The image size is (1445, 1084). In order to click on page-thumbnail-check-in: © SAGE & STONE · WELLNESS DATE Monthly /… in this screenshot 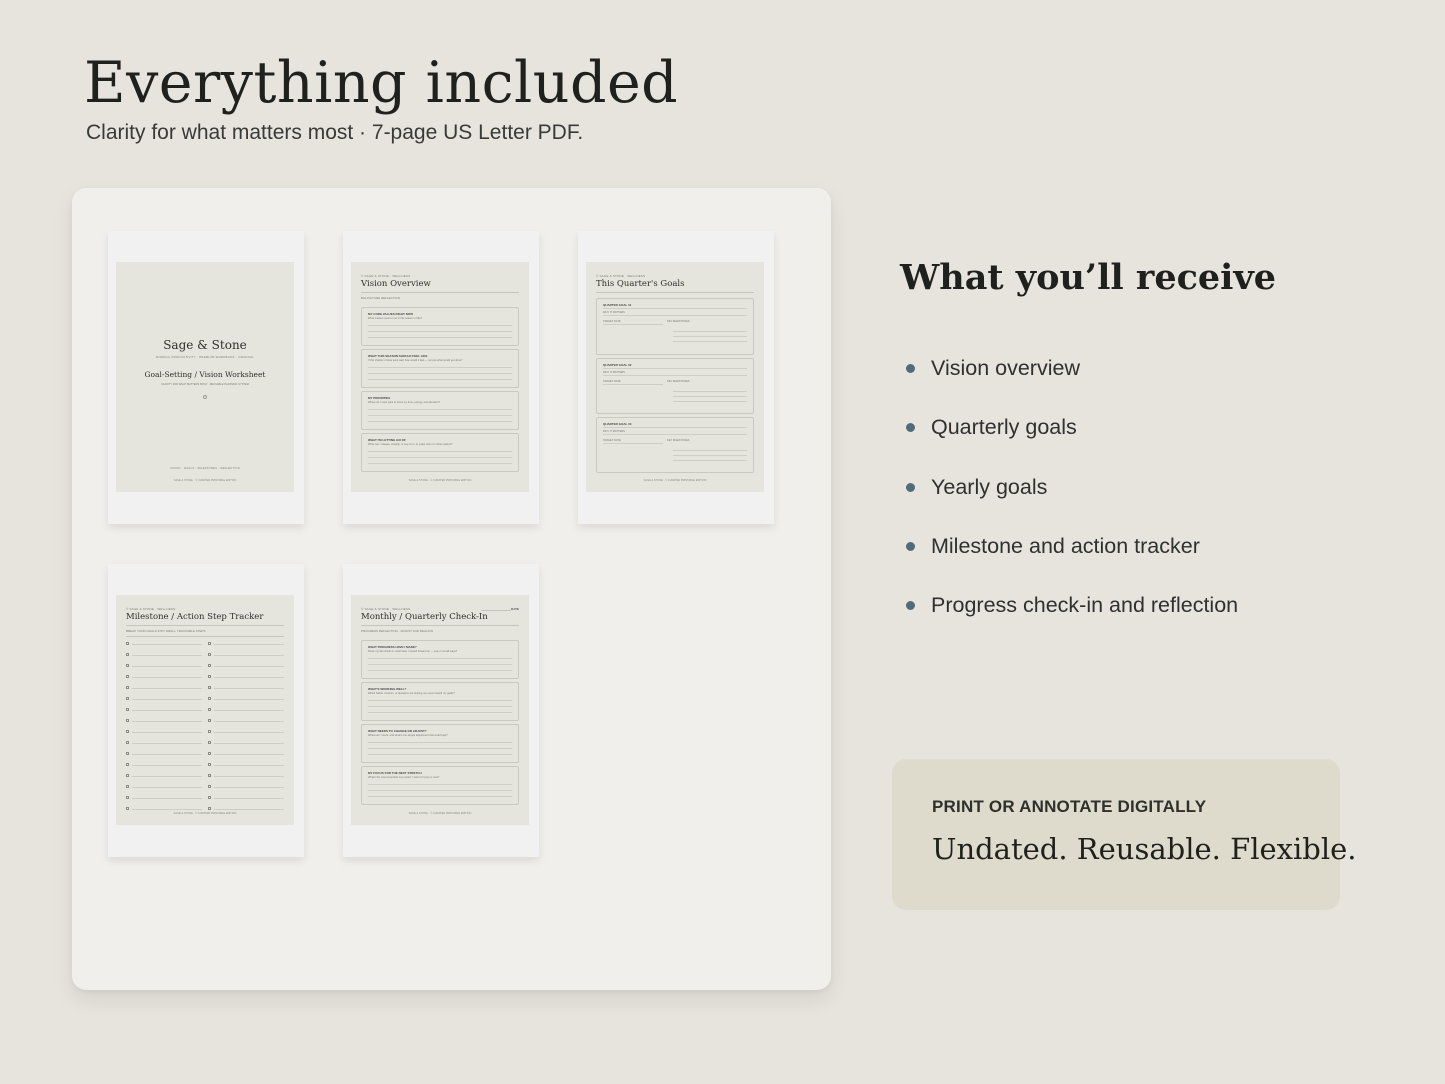, I will do `click(441, 710)`.